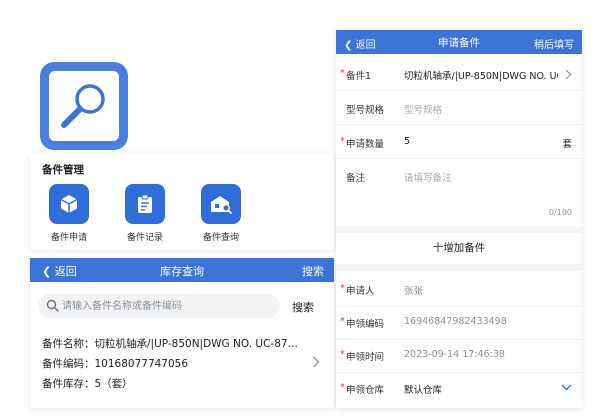 The image size is (610, 420). What do you see at coordinates (455, 321) in the screenshot?
I see `request-code-value: 16946847982433498` at bounding box center [455, 321].